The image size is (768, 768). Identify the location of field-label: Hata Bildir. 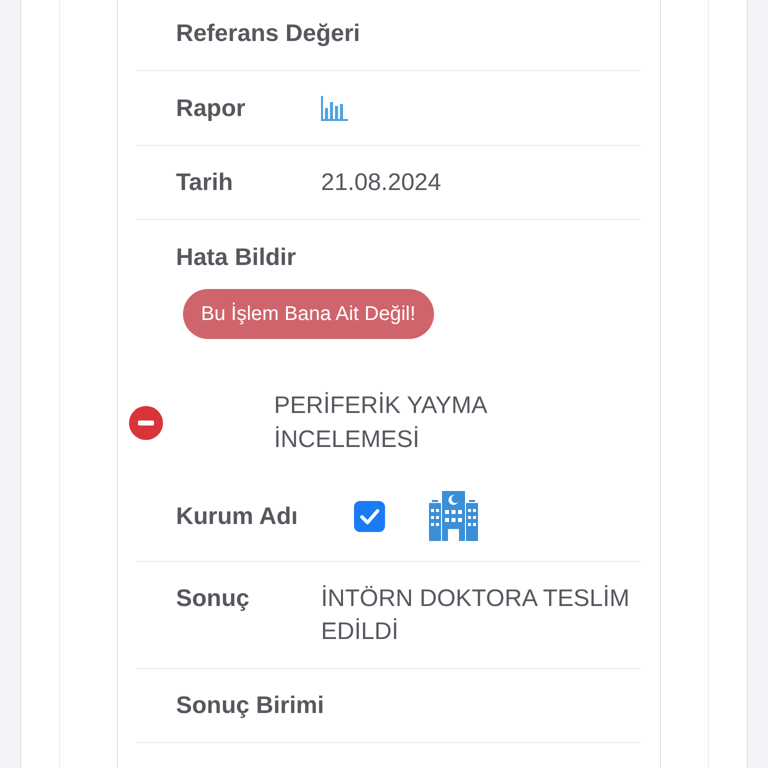
(237, 258).